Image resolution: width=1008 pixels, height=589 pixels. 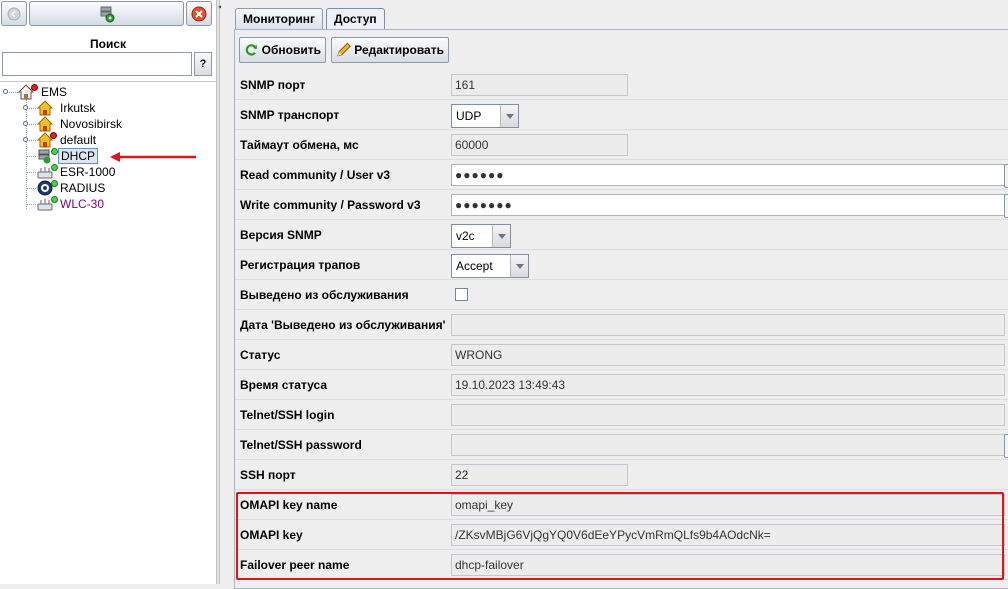 I want to click on out-of-service-checkbox, so click(x=461, y=294).